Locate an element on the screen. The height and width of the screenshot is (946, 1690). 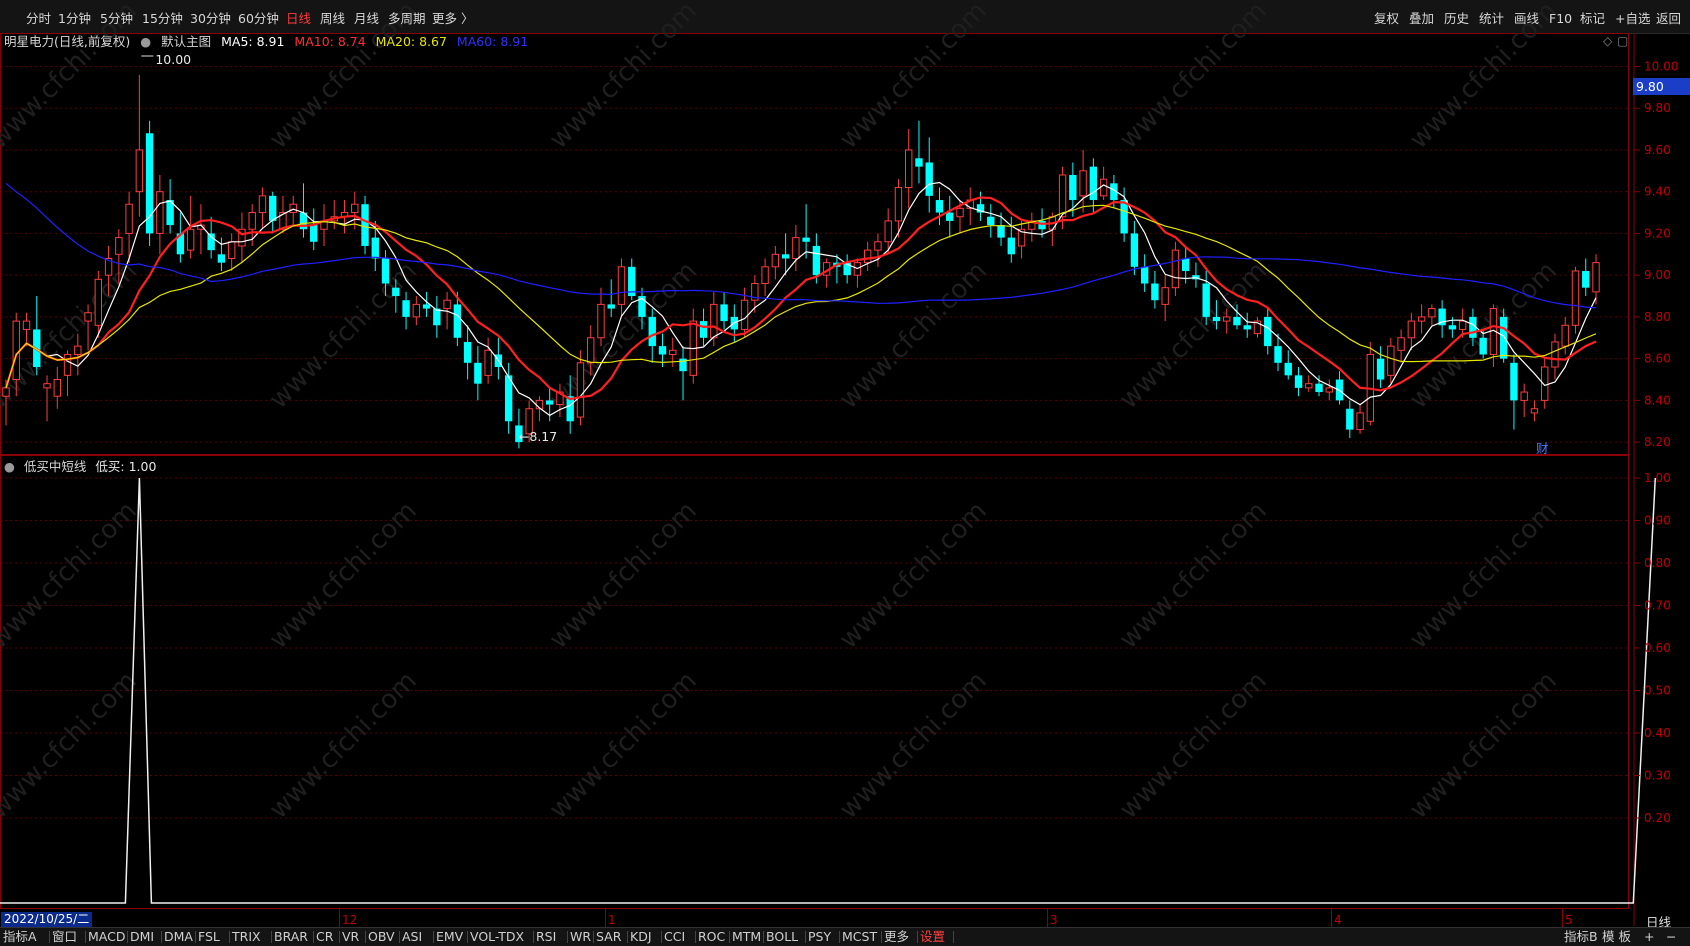
tab-period-3: 15分钟 is located at coordinates (162, 19).